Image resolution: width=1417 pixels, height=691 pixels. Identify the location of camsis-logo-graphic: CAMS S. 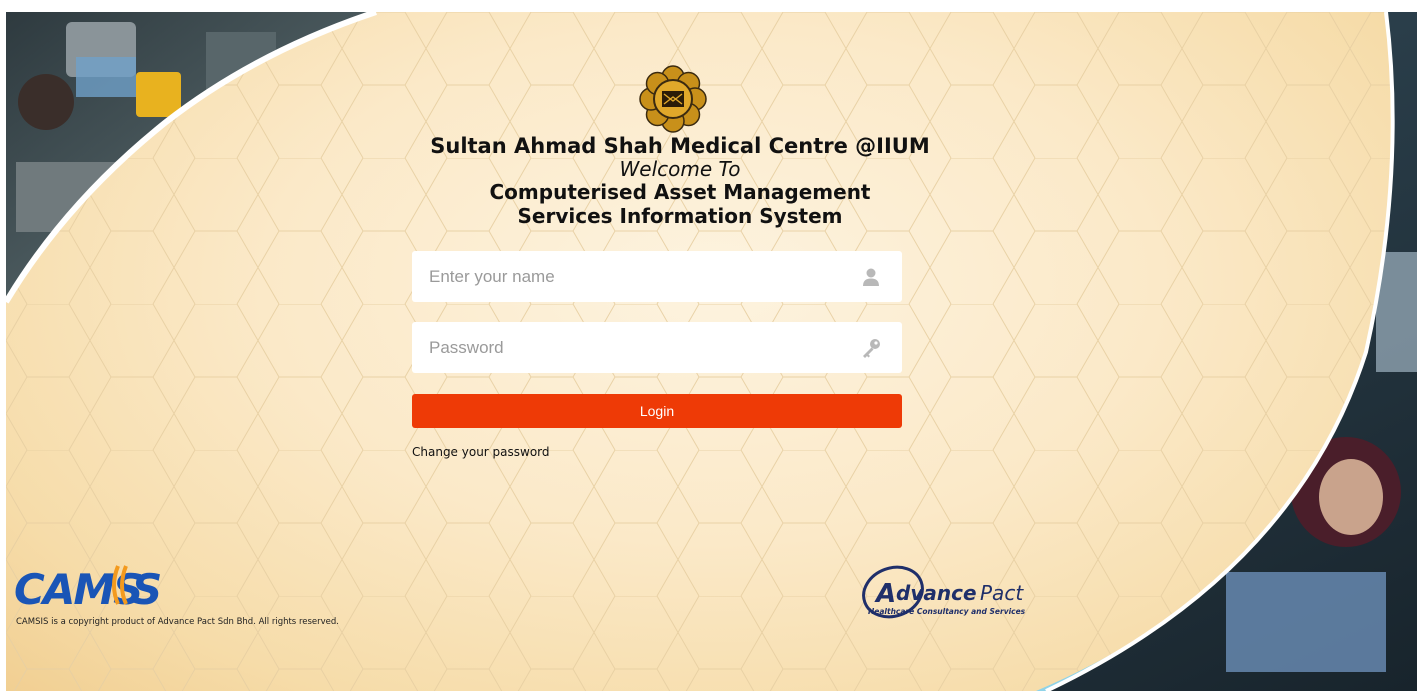
(88, 589).